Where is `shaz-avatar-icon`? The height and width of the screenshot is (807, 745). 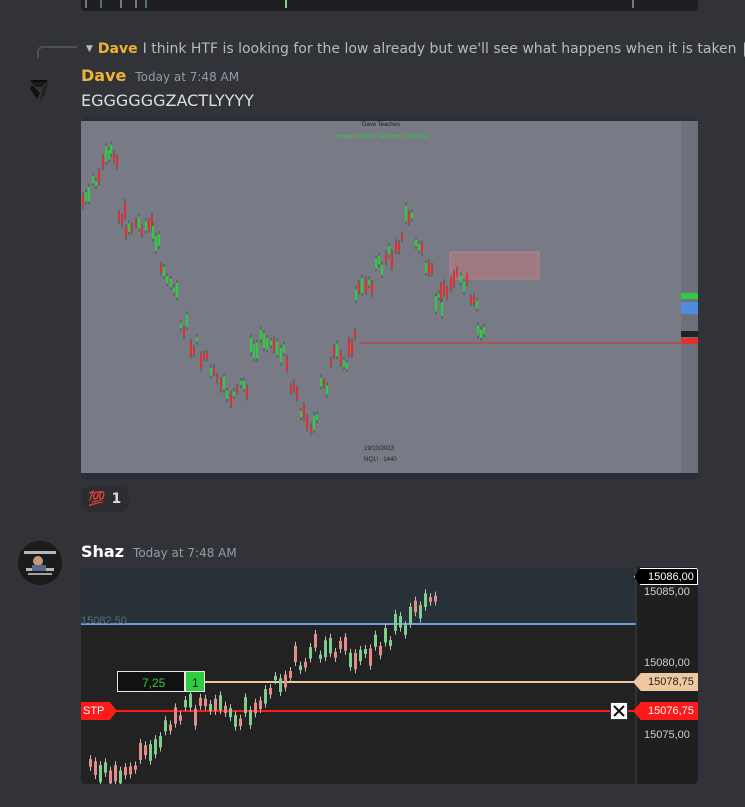
shaz-avatar-icon is located at coordinates (40, 563).